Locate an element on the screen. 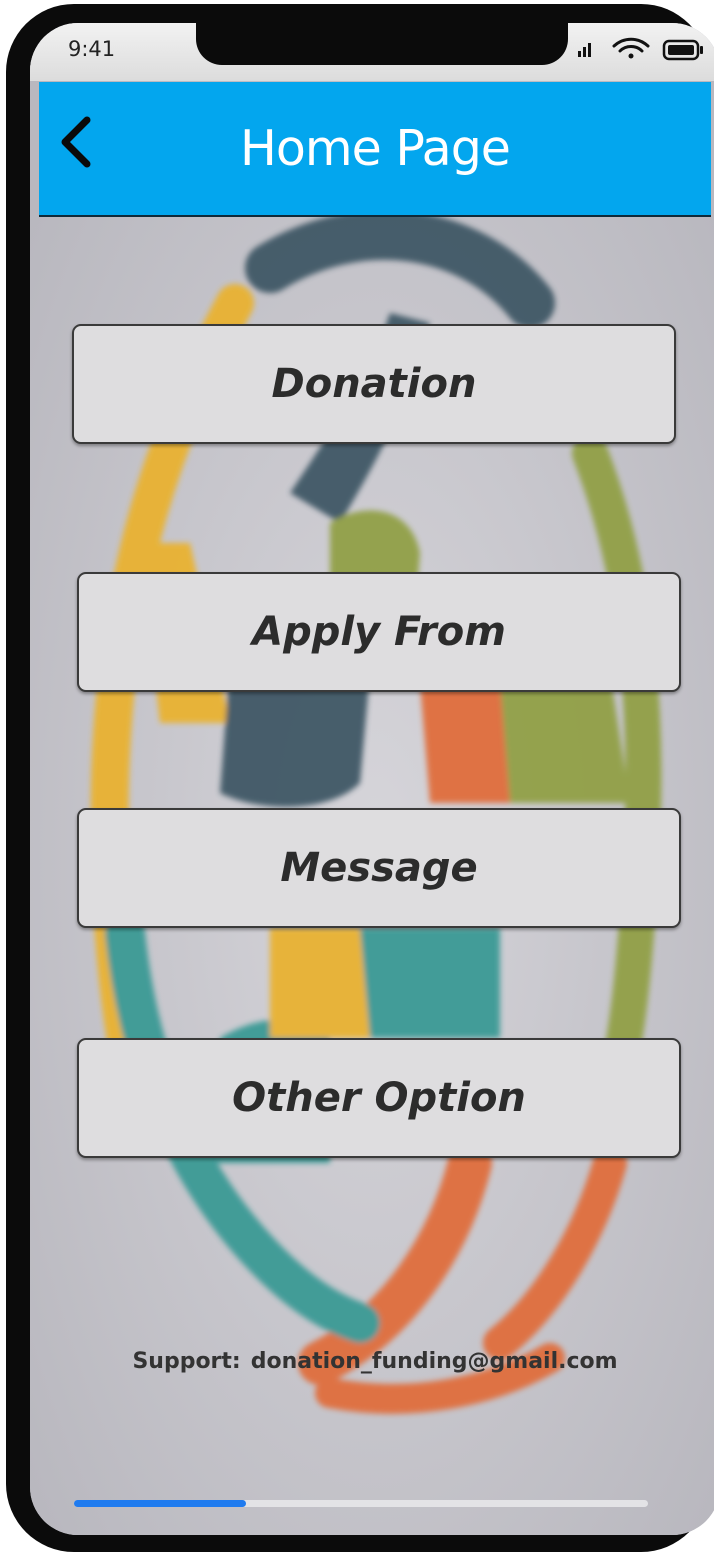 The width and height of the screenshot is (714, 1555). signal-icon is located at coordinates (584, 50).